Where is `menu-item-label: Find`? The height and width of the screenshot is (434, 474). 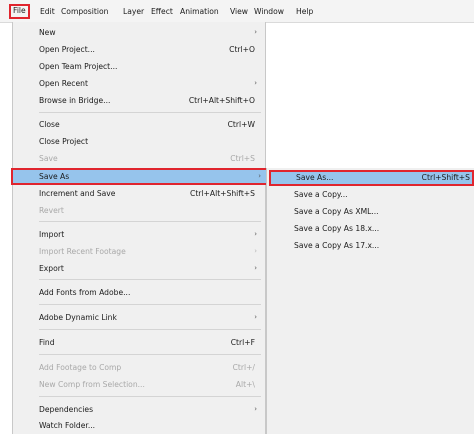
menu-item-label: Find is located at coordinates (47, 342).